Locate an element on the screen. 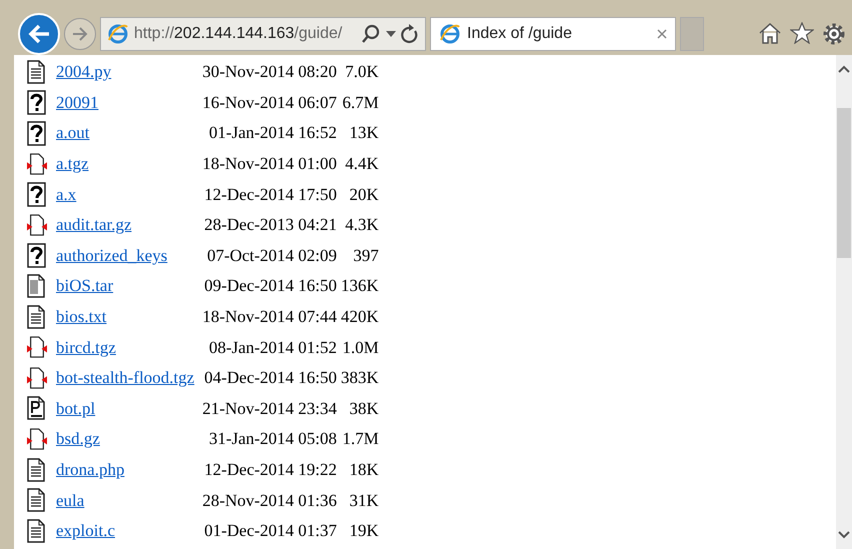 This screenshot has height=549, width=852. file-link: drona.php is located at coordinates (90, 470).